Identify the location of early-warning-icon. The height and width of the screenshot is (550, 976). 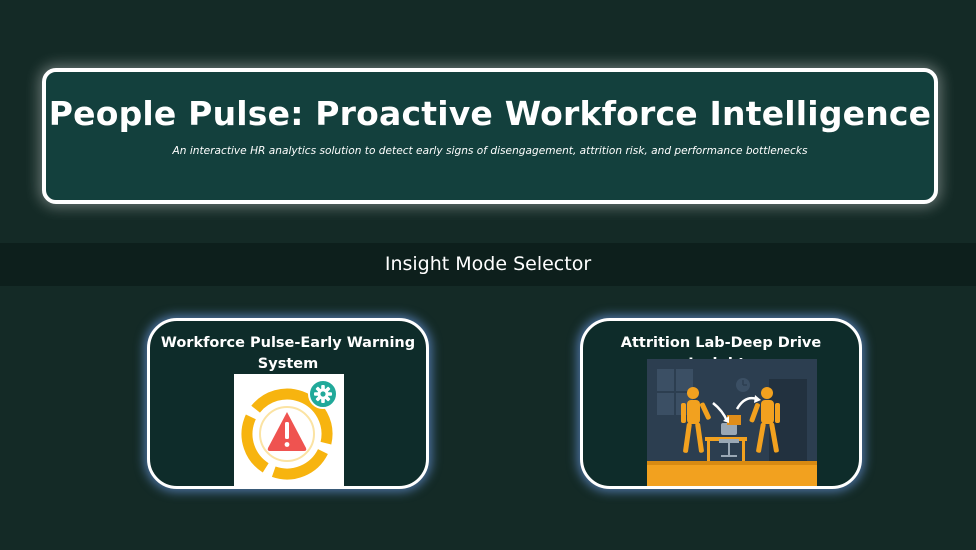
(289, 430).